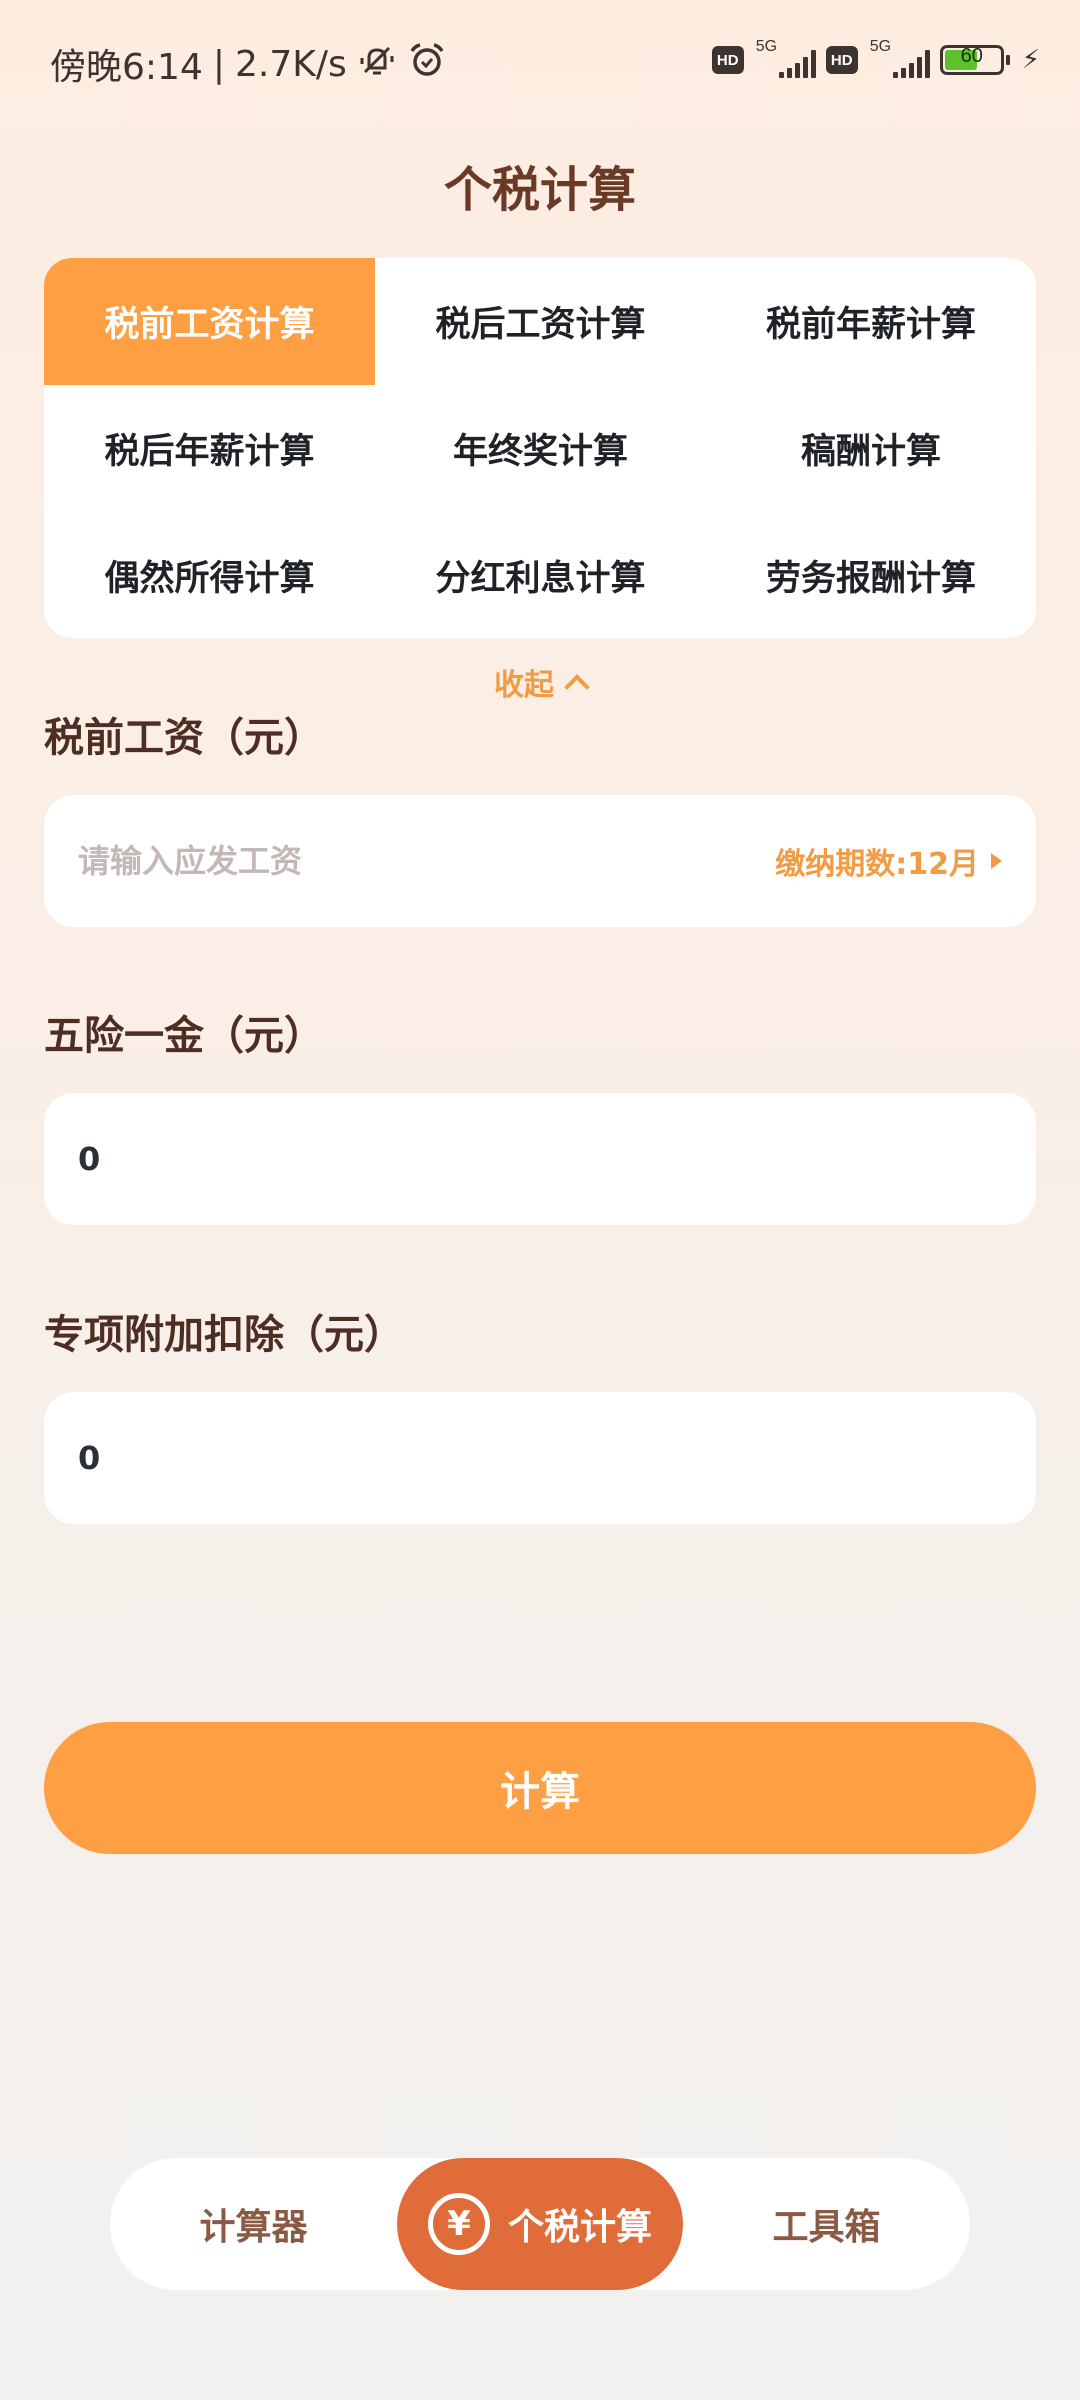  What do you see at coordinates (209, 575) in the screenshot?
I see `calc-type-incidental-income: 偶然所得计算` at bounding box center [209, 575].